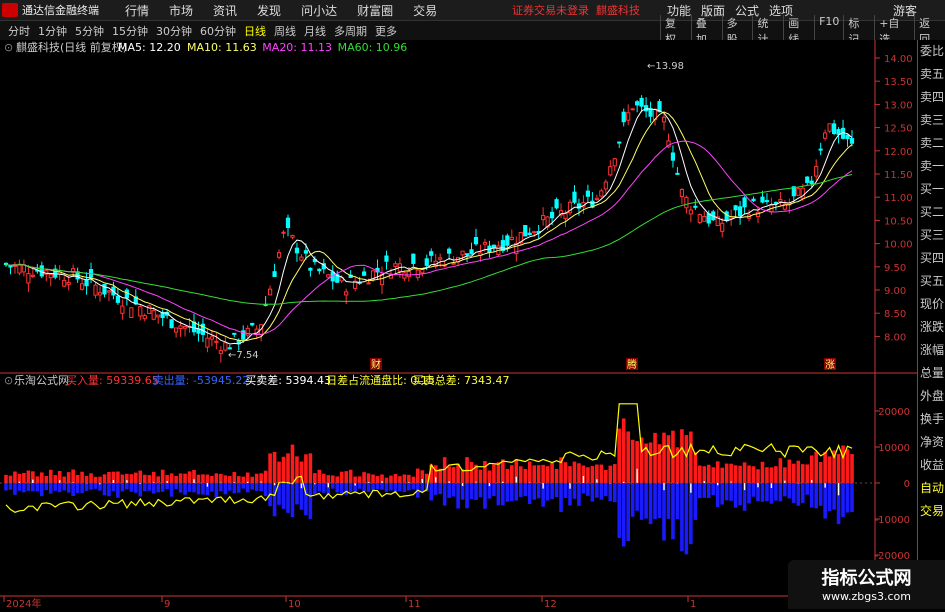  Describe the element at coordinates (52, 31) in the screenshot. I see `tab-period-1: 1分钟` at that location.